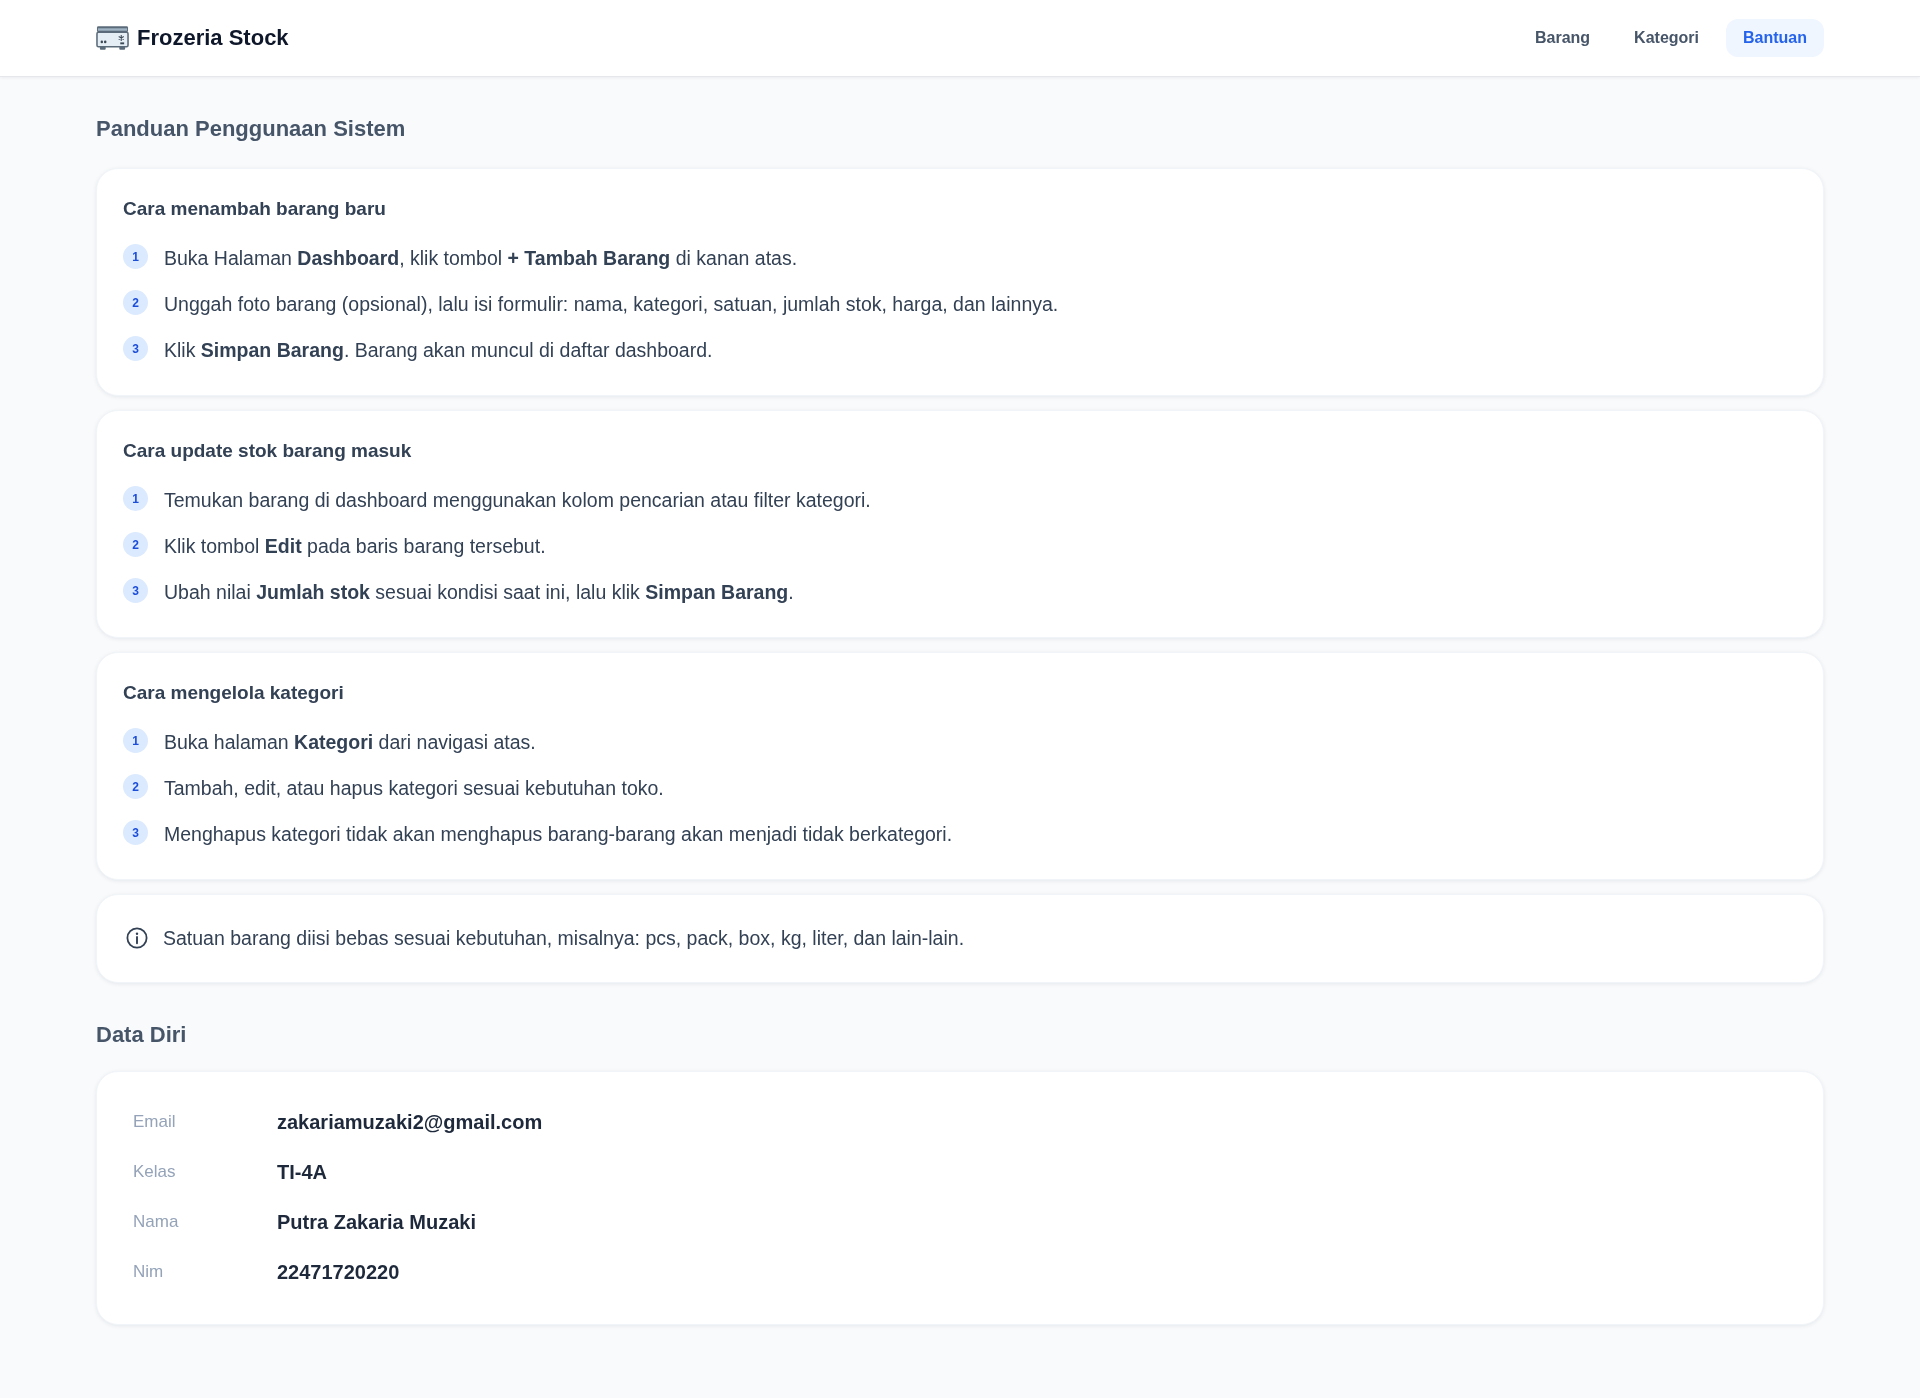  Describe the element at coordinates (611, 304) in the screenshot. I see `step-text: Unggah foto barang (opsional), lalu isi formulir: nama, kategori, satuan, jumlah stok, harga, dan lainnya.` at that location.